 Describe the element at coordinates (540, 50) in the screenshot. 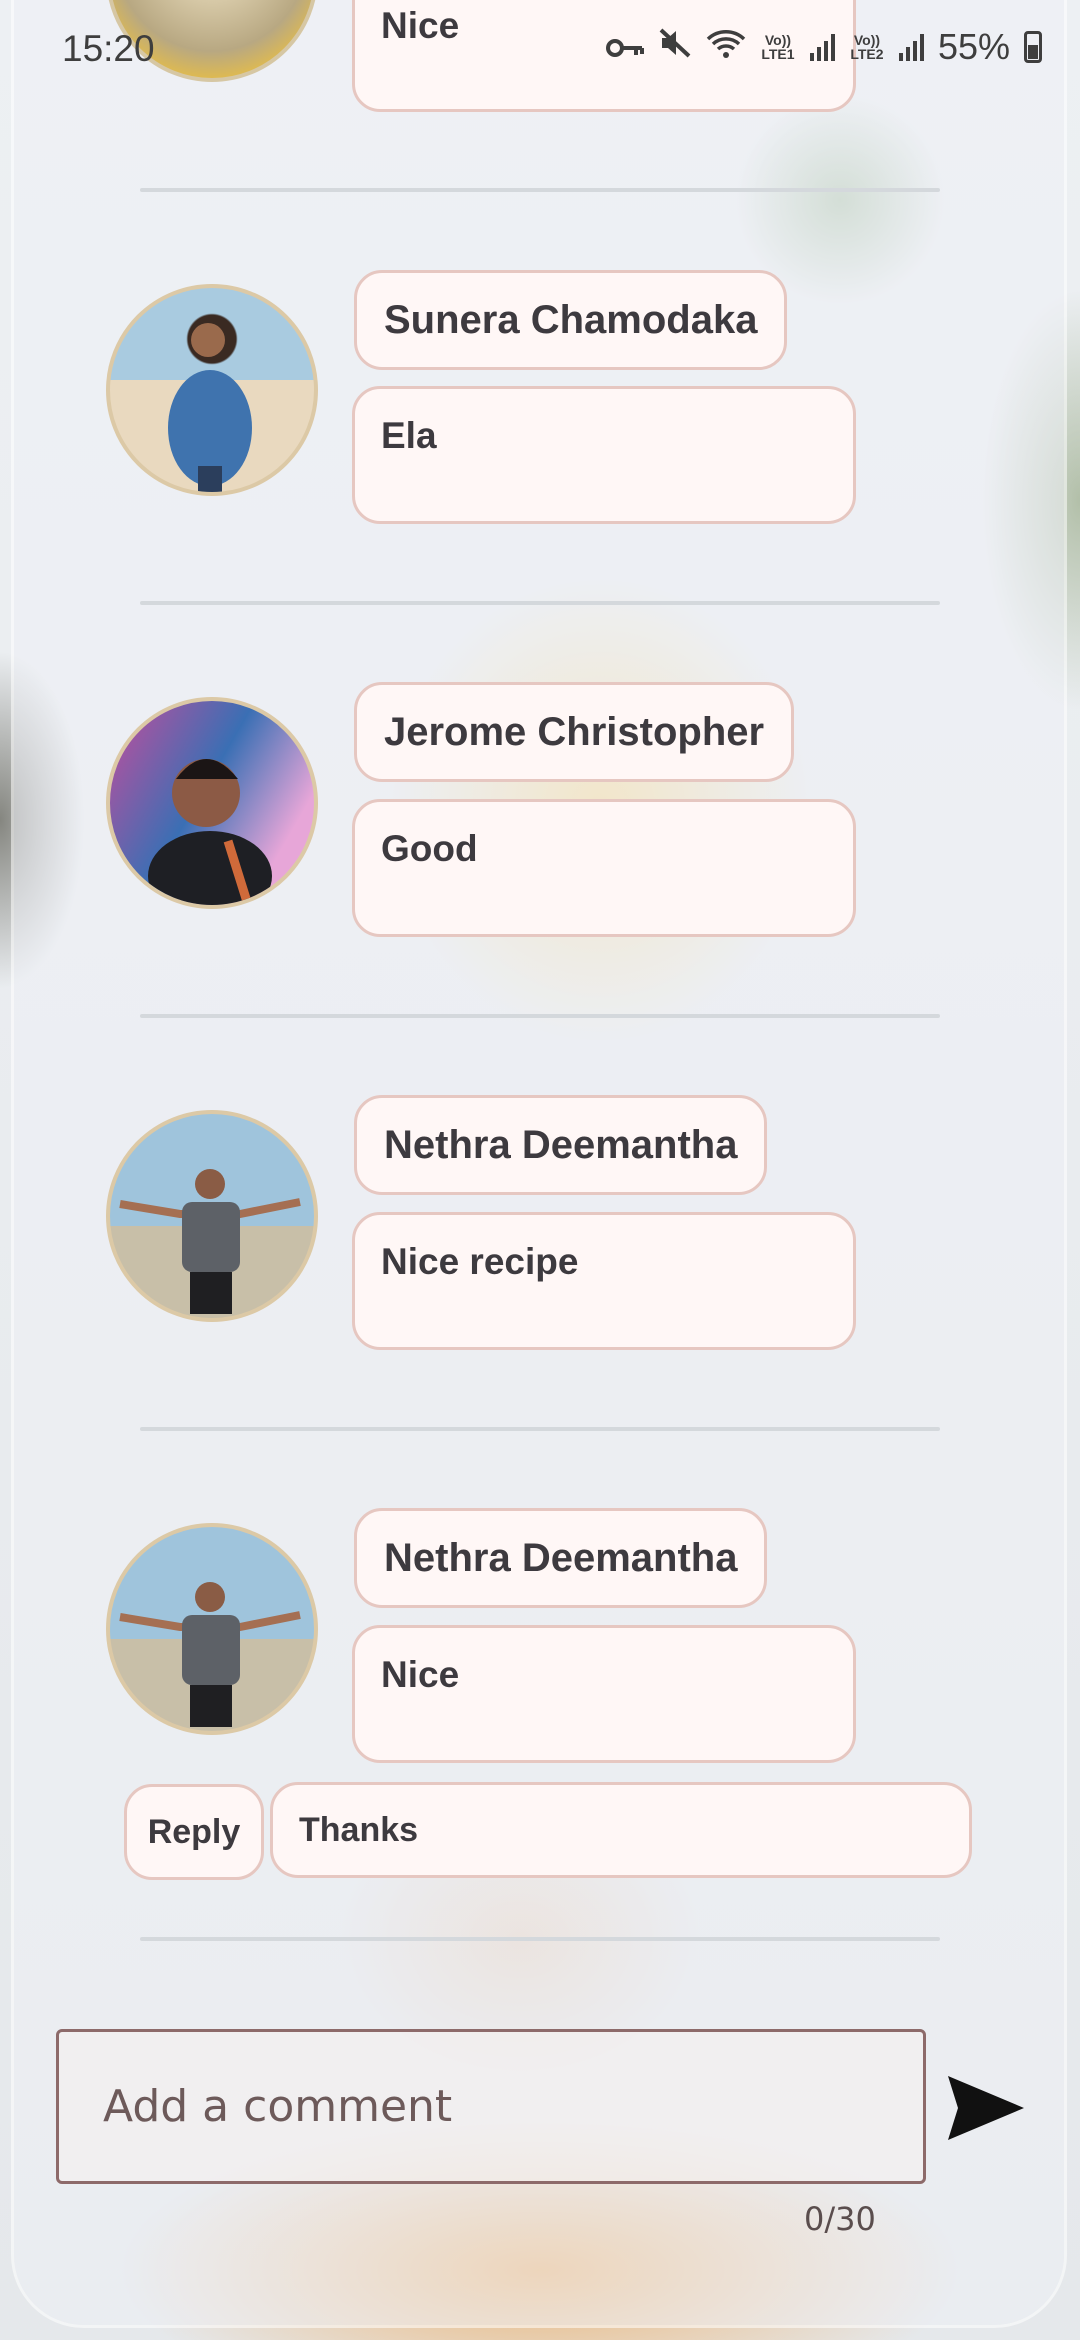

I see `status-bar: 15:20 Vo)) LTE1 Vo)) LTE2 55%` at that location.